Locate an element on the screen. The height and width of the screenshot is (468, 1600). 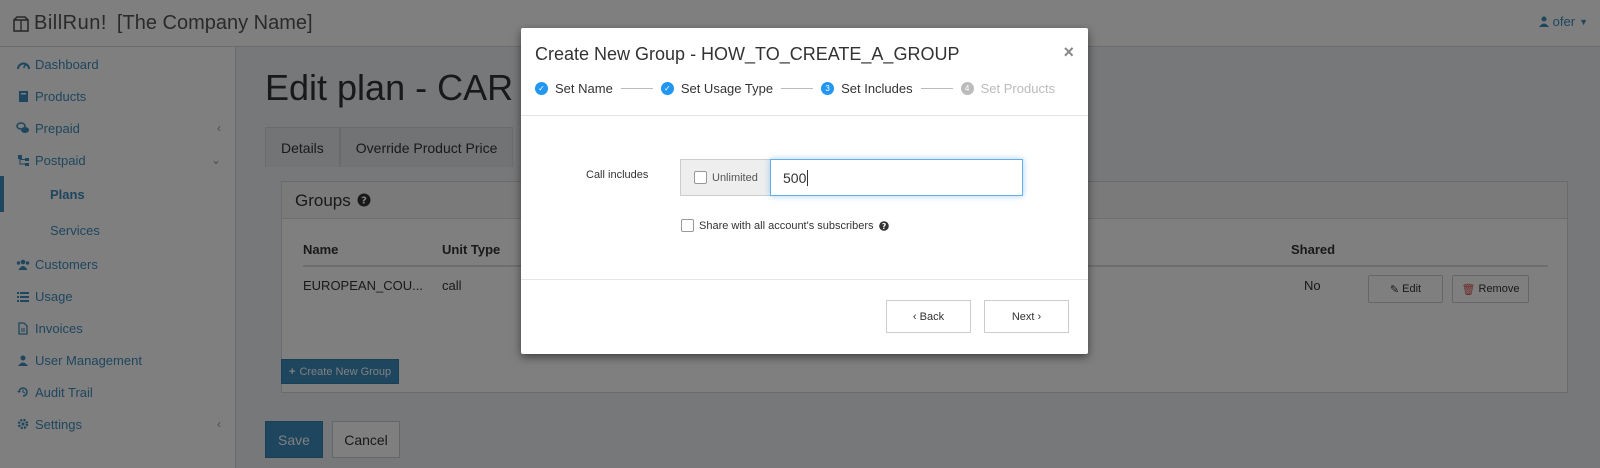
step-set-usage-type: ✓ Set Usage Type is located at coordinates (717, 88).